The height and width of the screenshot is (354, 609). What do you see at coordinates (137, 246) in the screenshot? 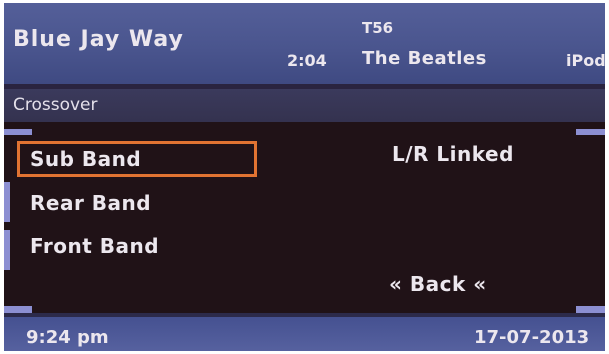
I see `menu-item-front-band: Front Band` at bounding box center [137, 246].